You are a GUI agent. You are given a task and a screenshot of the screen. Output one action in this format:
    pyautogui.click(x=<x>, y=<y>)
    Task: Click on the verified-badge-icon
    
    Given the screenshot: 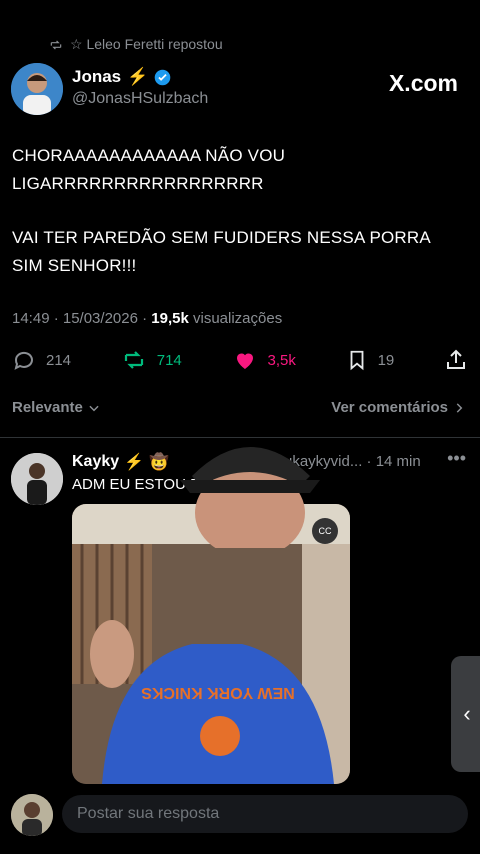 What is the action you would take?
    pyautogui.click(x=163, y=77)
    